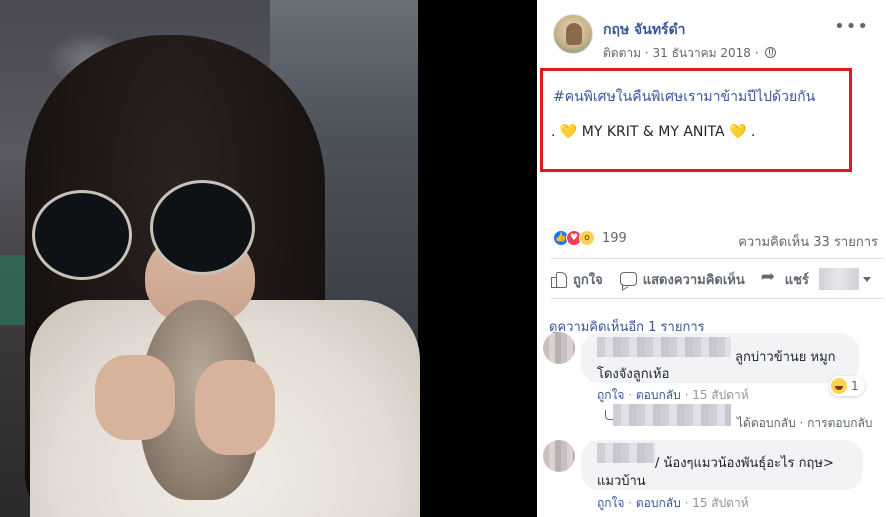  I want to click on highlight-annotation-box, so click(696, 120).